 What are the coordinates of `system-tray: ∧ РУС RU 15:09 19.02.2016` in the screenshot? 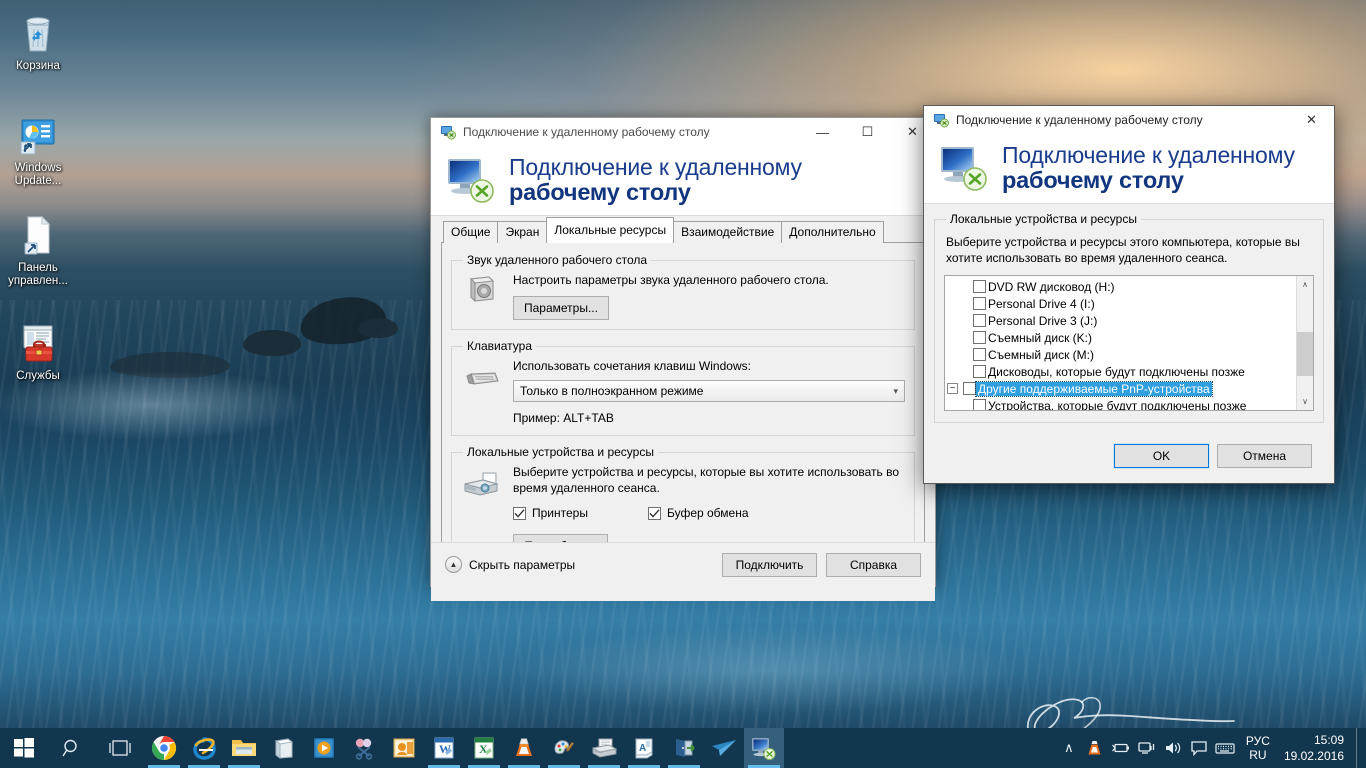 It's located at (1211, 748).